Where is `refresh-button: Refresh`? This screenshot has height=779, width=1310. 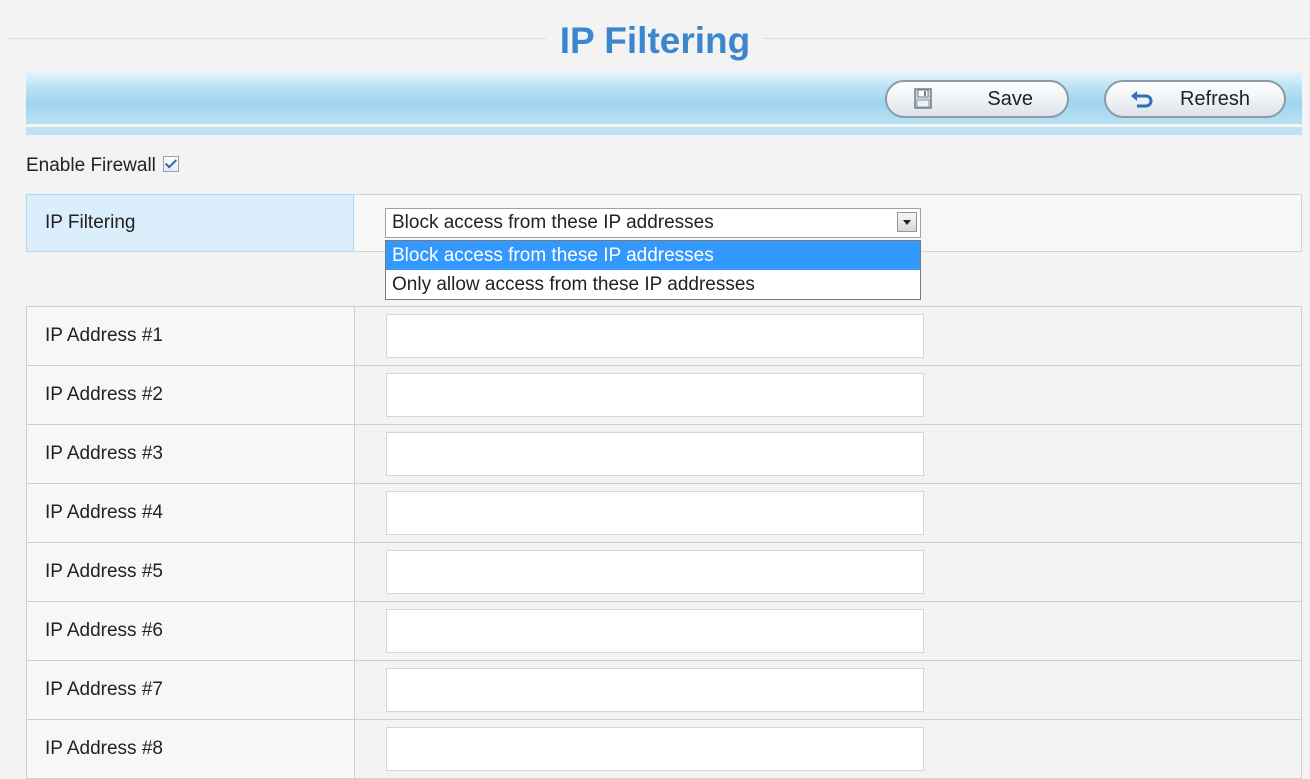
refresh-button: Refresh is located at coordinates (1195, 99).